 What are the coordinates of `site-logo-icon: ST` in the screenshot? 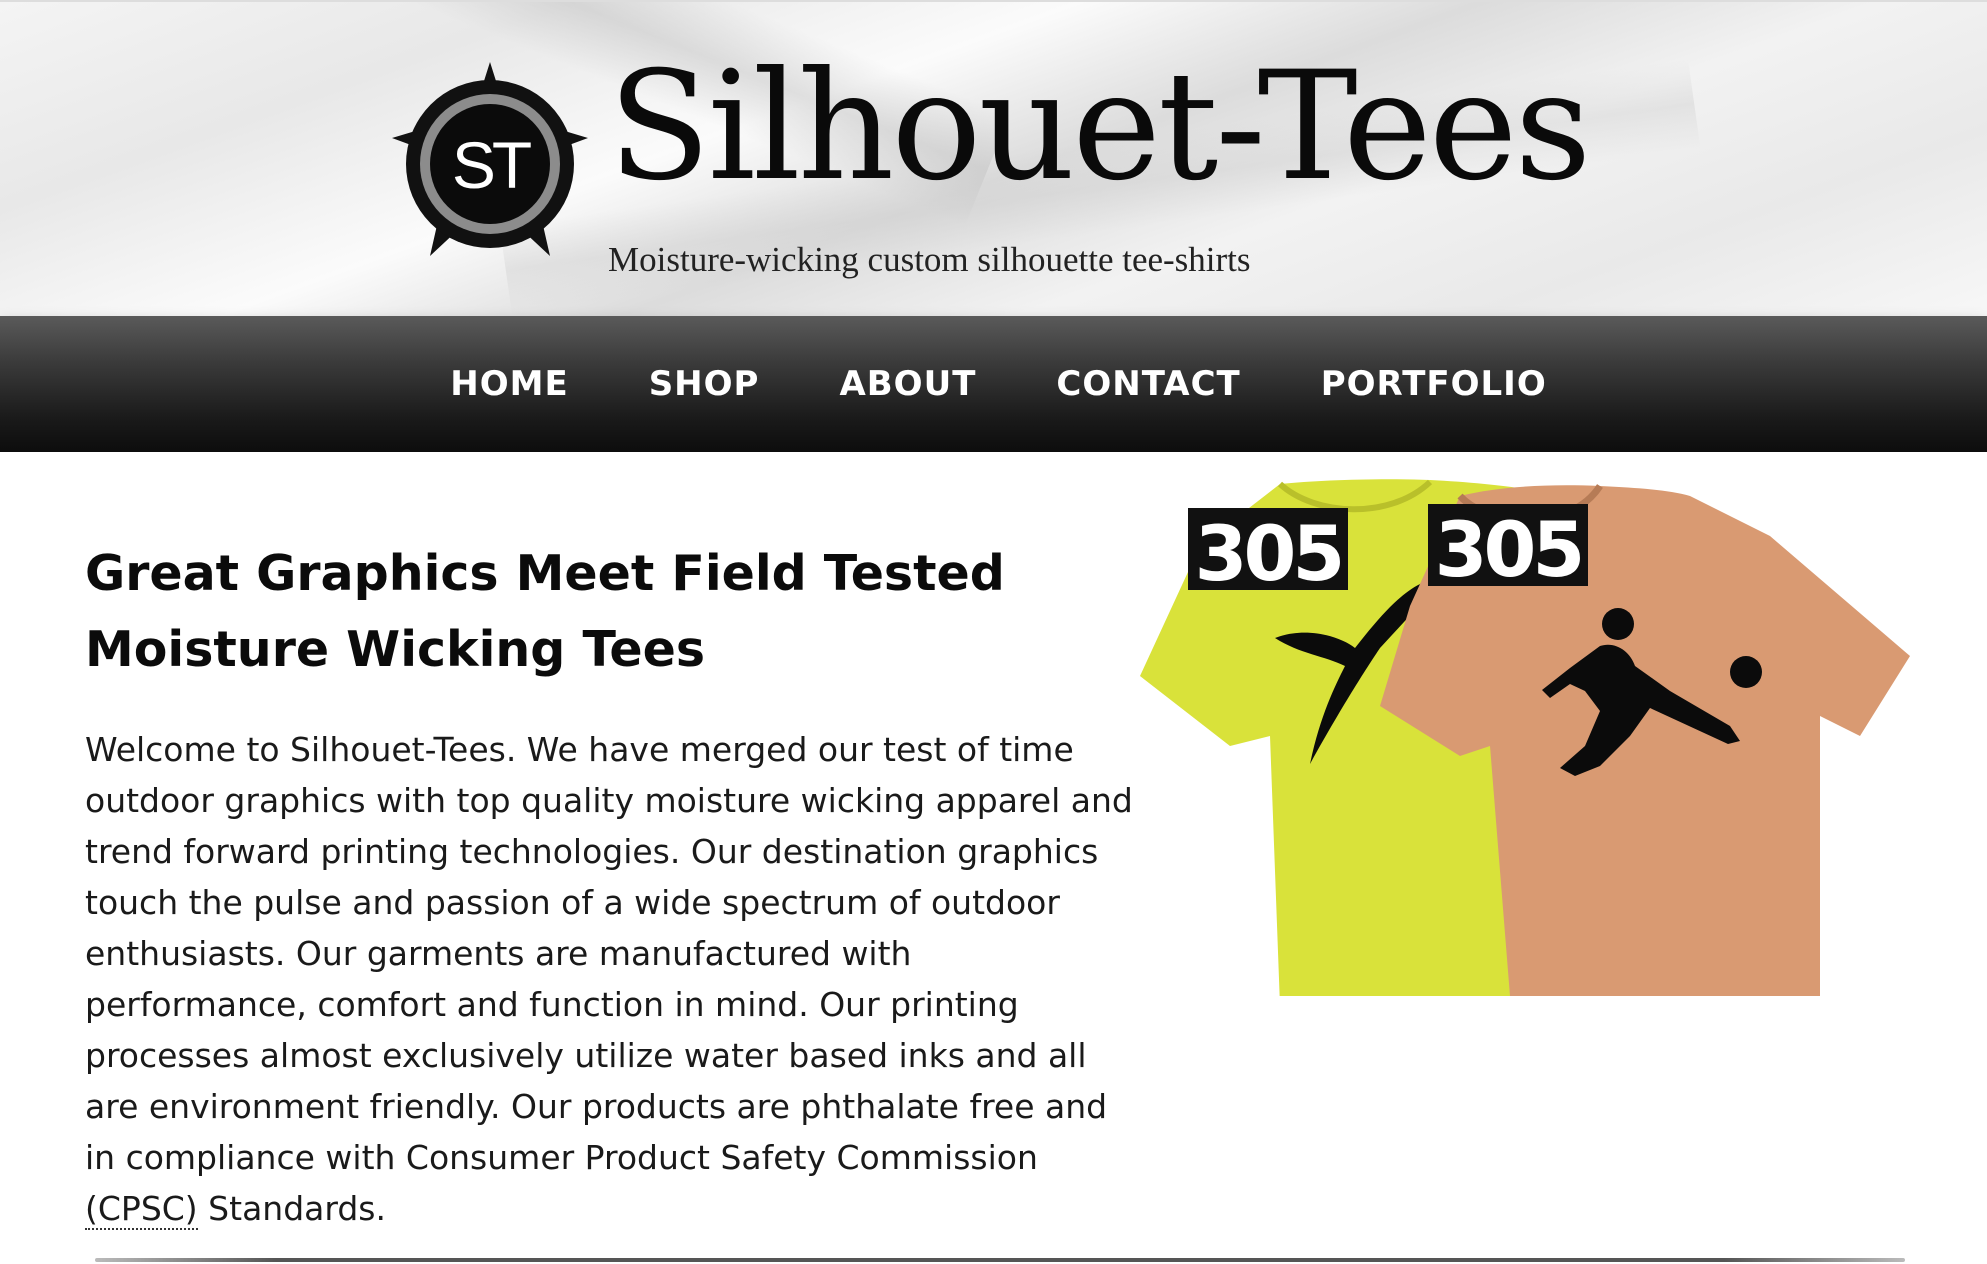 It's located at (490, 160).